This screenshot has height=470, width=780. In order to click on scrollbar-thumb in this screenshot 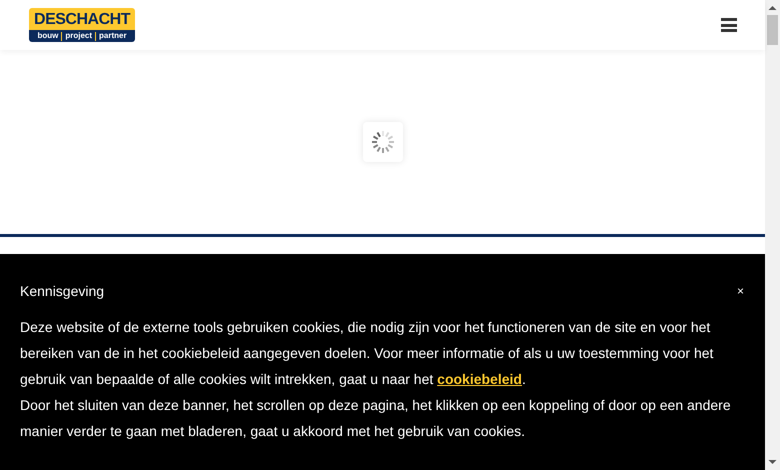, I will do `click(772, 30)`.